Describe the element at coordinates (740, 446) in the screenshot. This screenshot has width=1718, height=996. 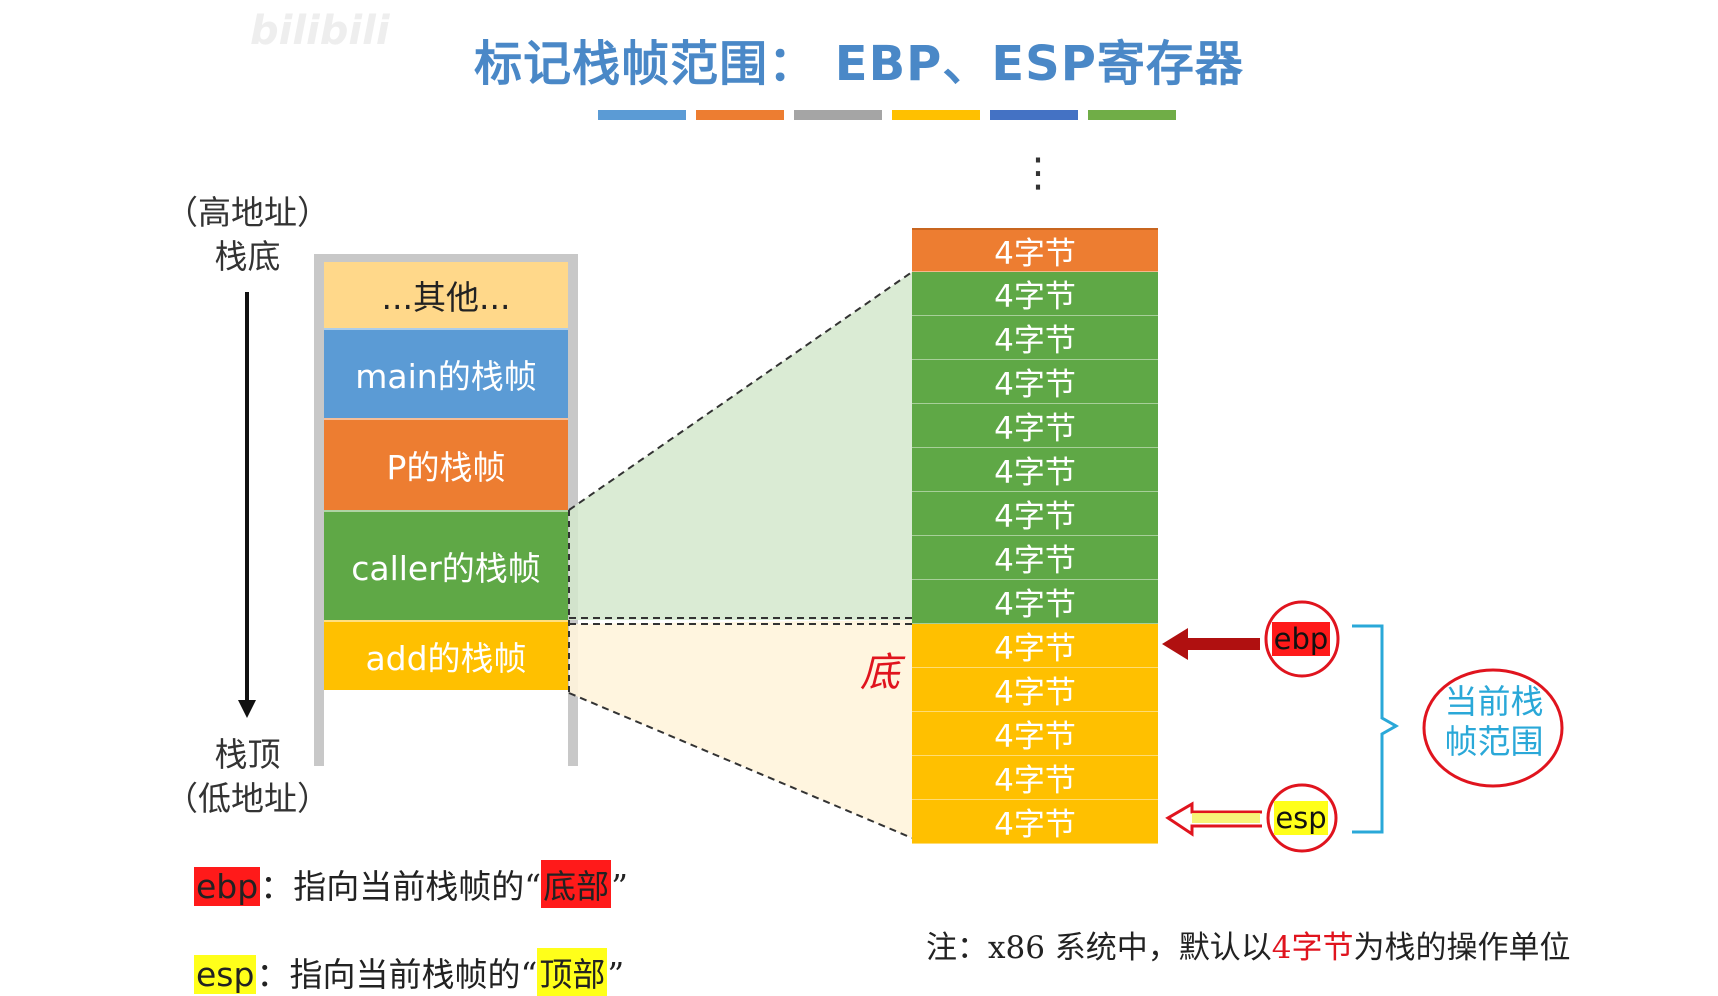
I see `caller-expansion-area` at that location.